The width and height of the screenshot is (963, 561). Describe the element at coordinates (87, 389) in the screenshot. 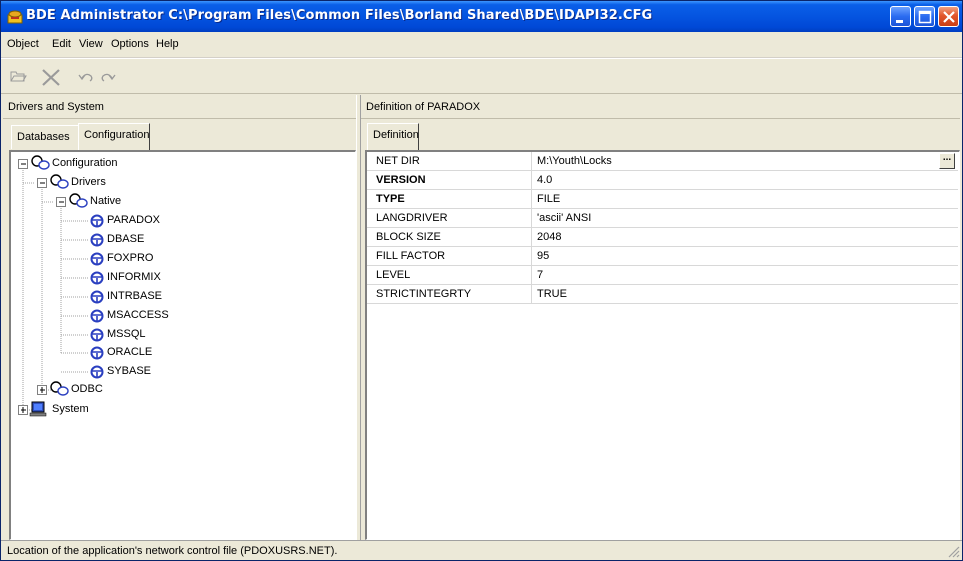

I see `tree-item-odbc: ODBC` at that location.